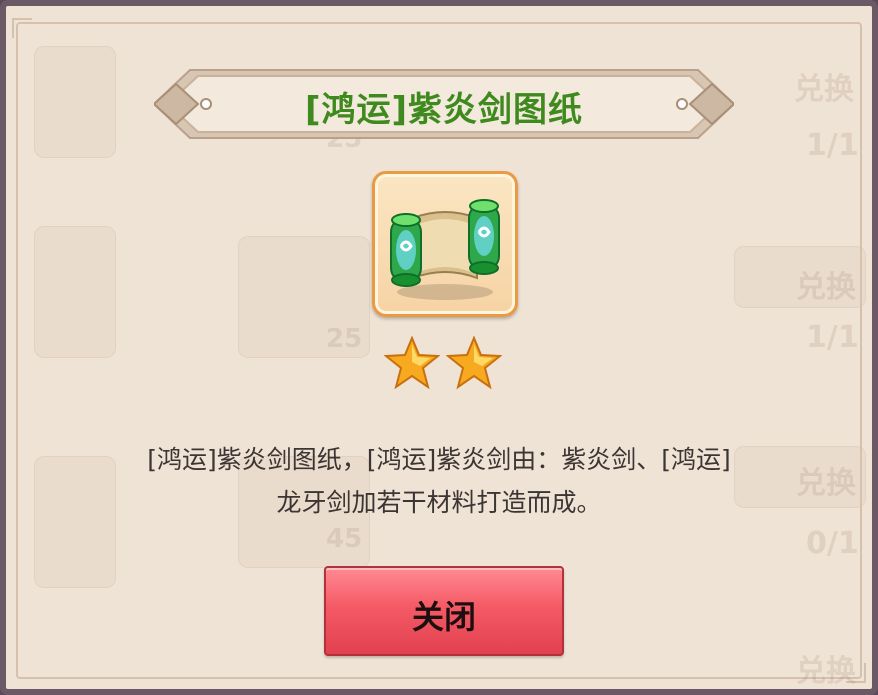  I want to click on item-title: [鸿运]紫炎剑图纸, so click(444, 110).